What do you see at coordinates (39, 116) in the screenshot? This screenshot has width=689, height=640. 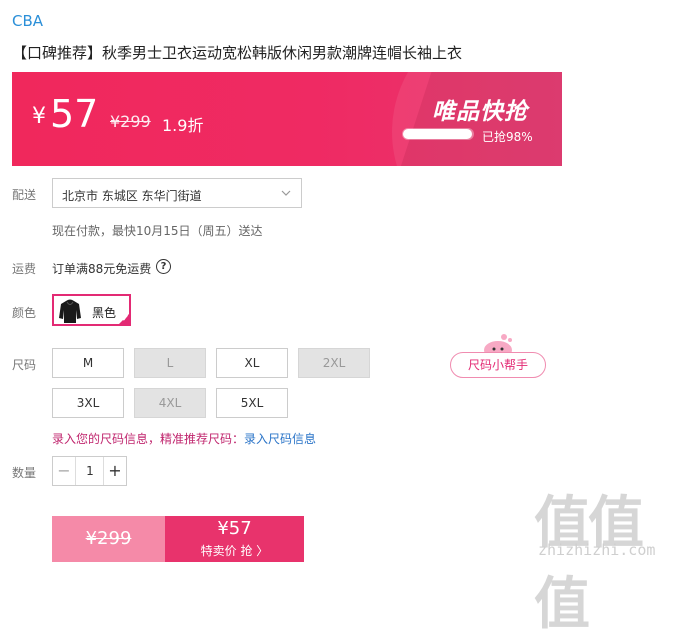 I see `currency-symbol: ¥` at bounding box center [39, 116].